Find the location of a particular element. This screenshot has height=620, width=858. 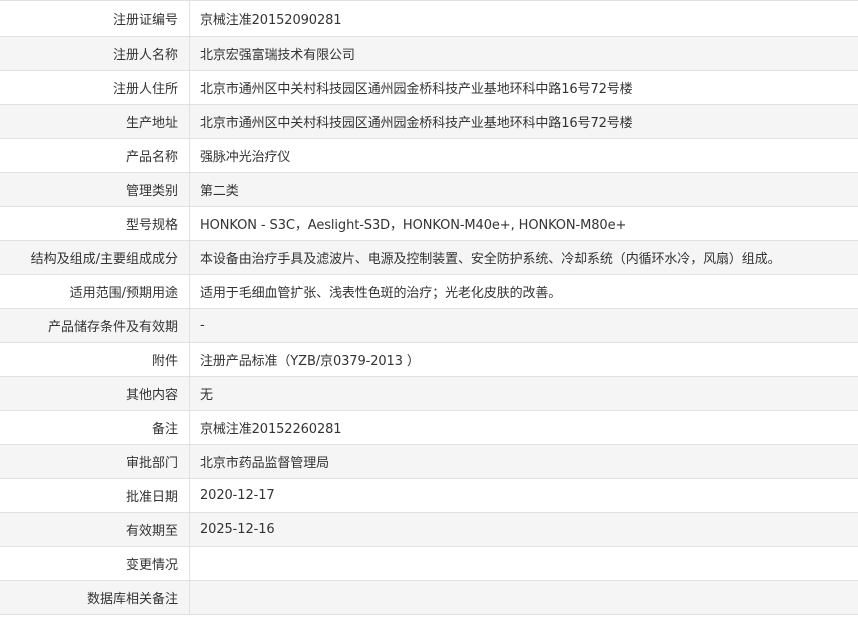

label-storage-validity: 产品储存条件及有效期 is located at coordinates (95, 325).